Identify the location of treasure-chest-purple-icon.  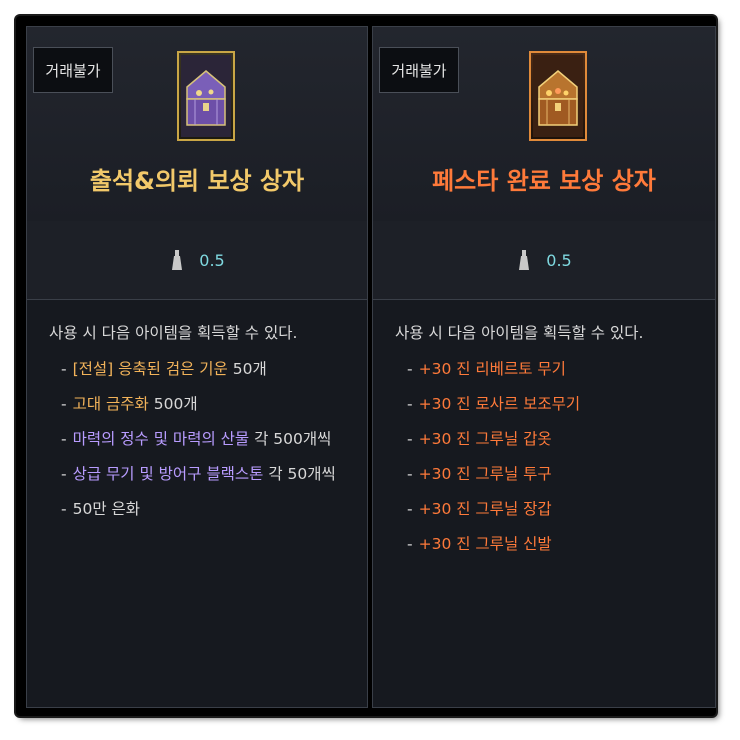
(206, 96).